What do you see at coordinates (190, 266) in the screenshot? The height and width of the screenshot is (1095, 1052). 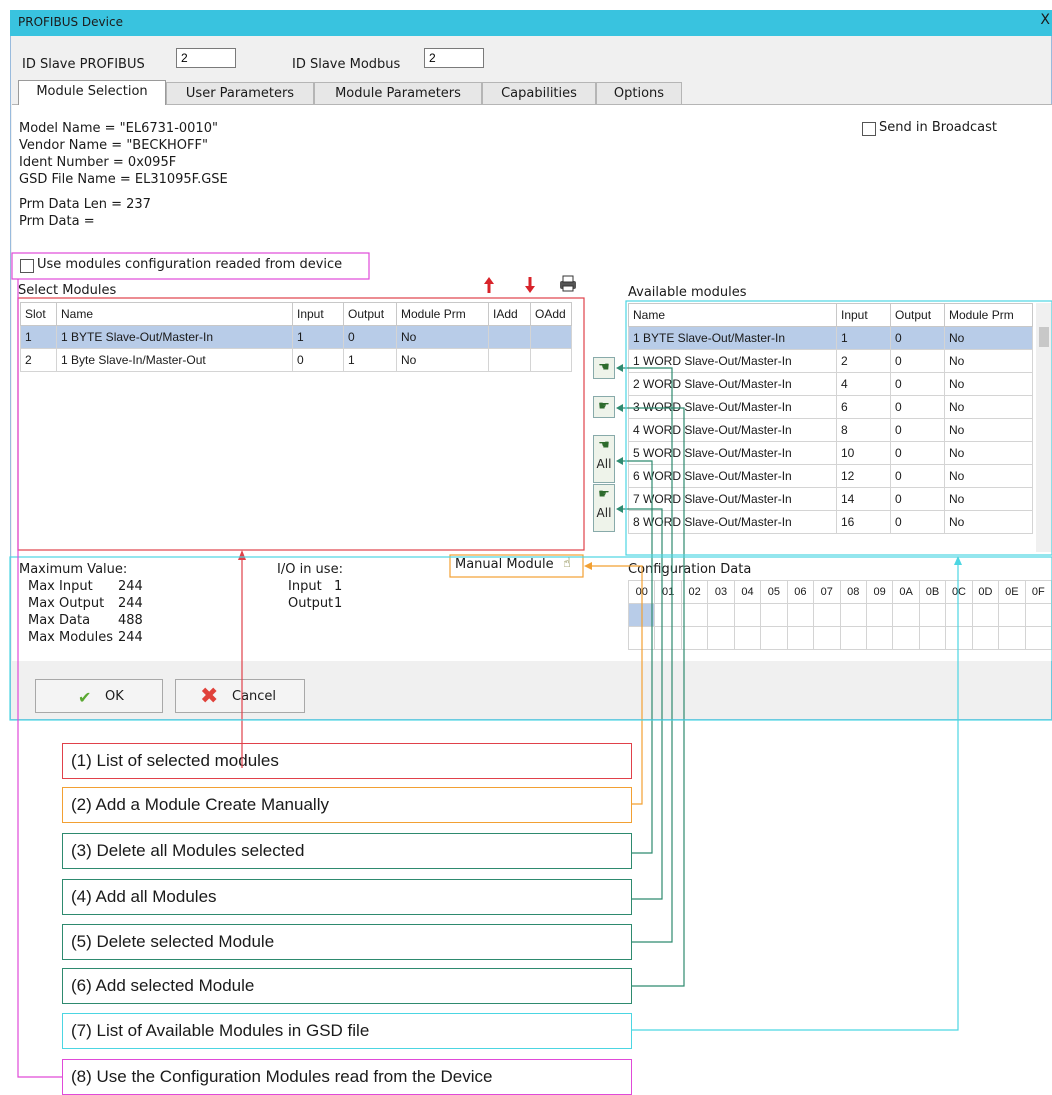 I see `use-modules-highlight` at bounding box center [190, 266].